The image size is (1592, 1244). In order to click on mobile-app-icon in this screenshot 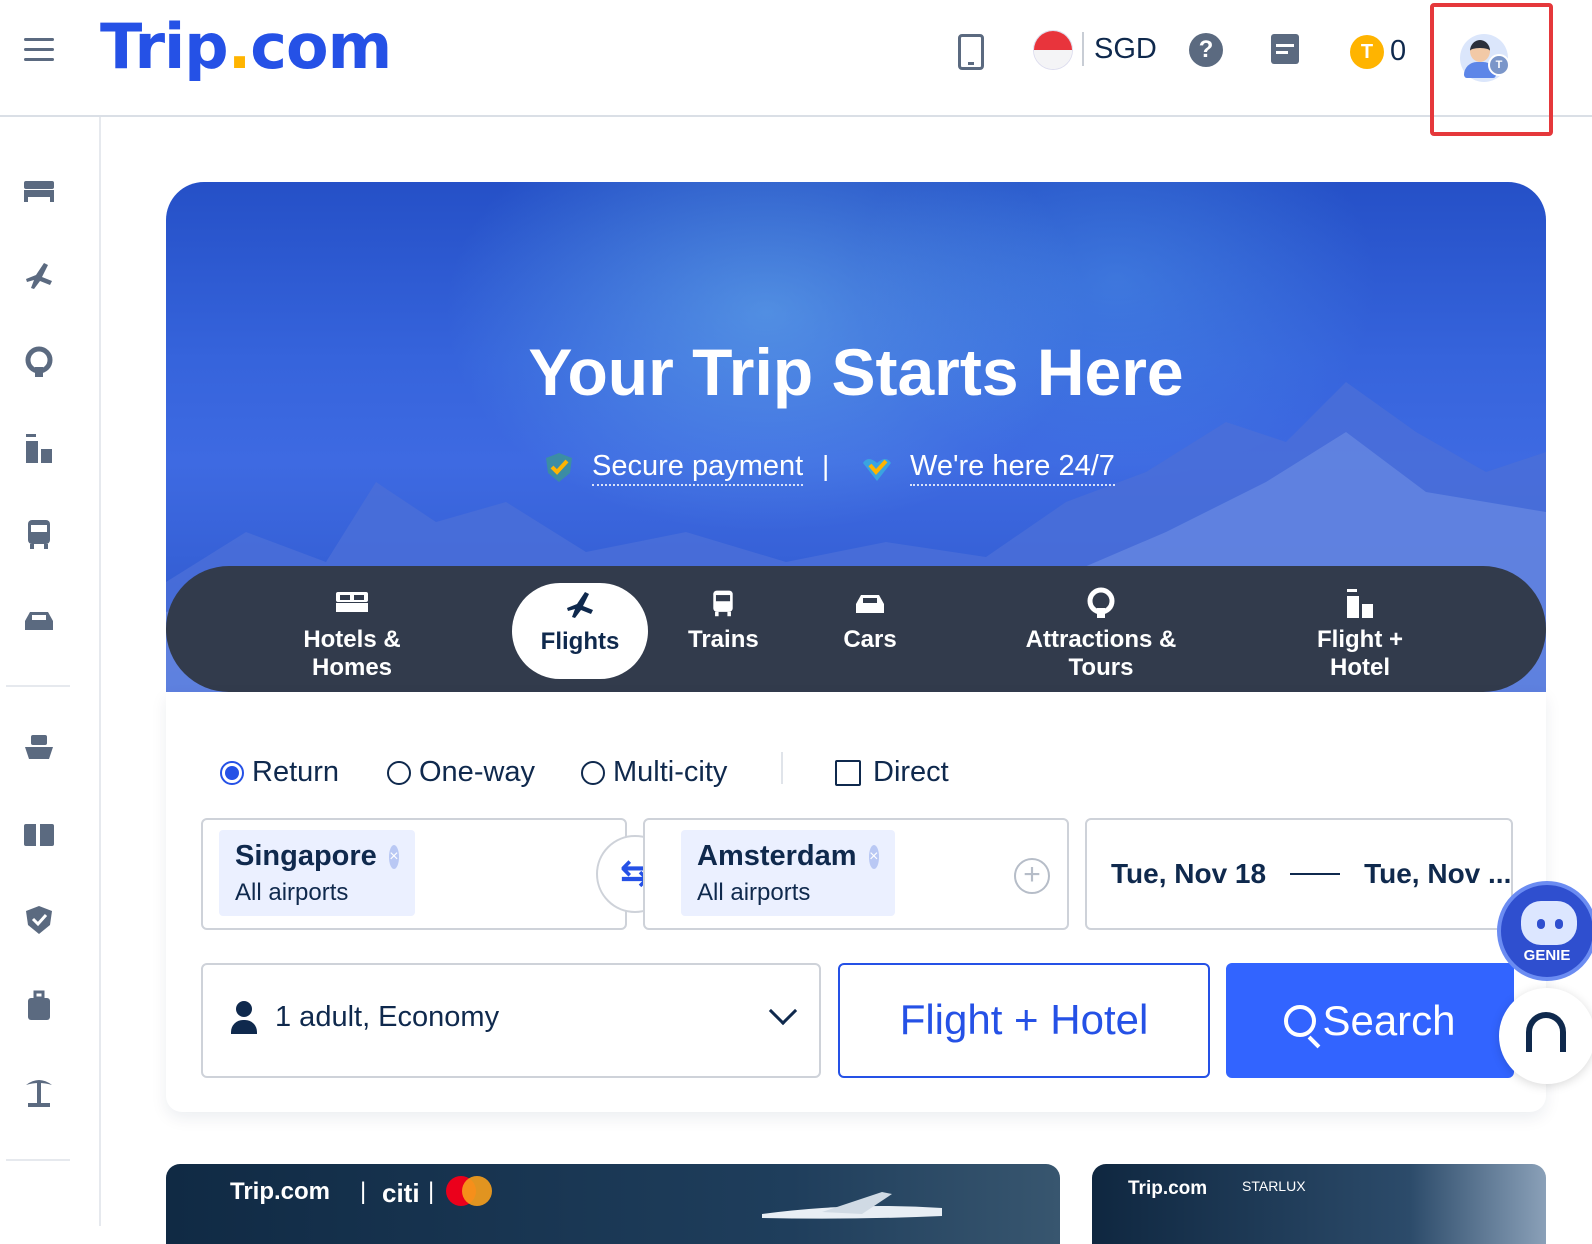, I will do `click(971, 52)`.